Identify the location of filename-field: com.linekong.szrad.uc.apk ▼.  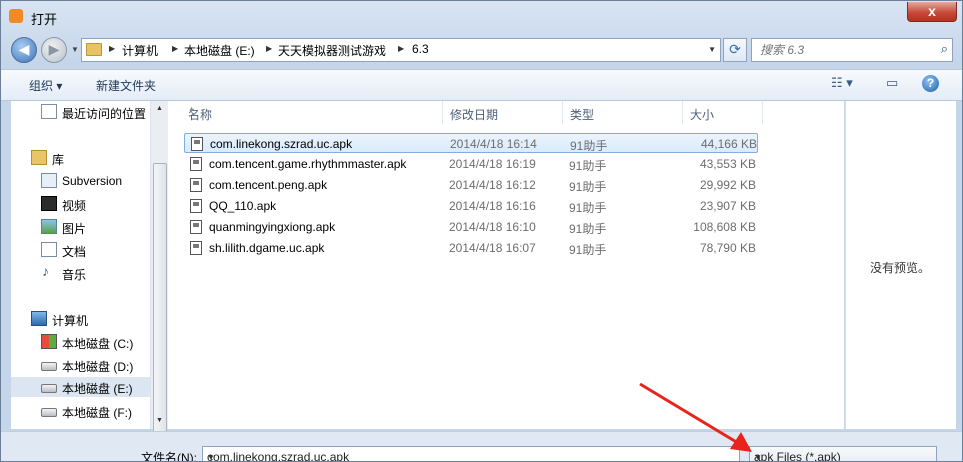
(471, 453).